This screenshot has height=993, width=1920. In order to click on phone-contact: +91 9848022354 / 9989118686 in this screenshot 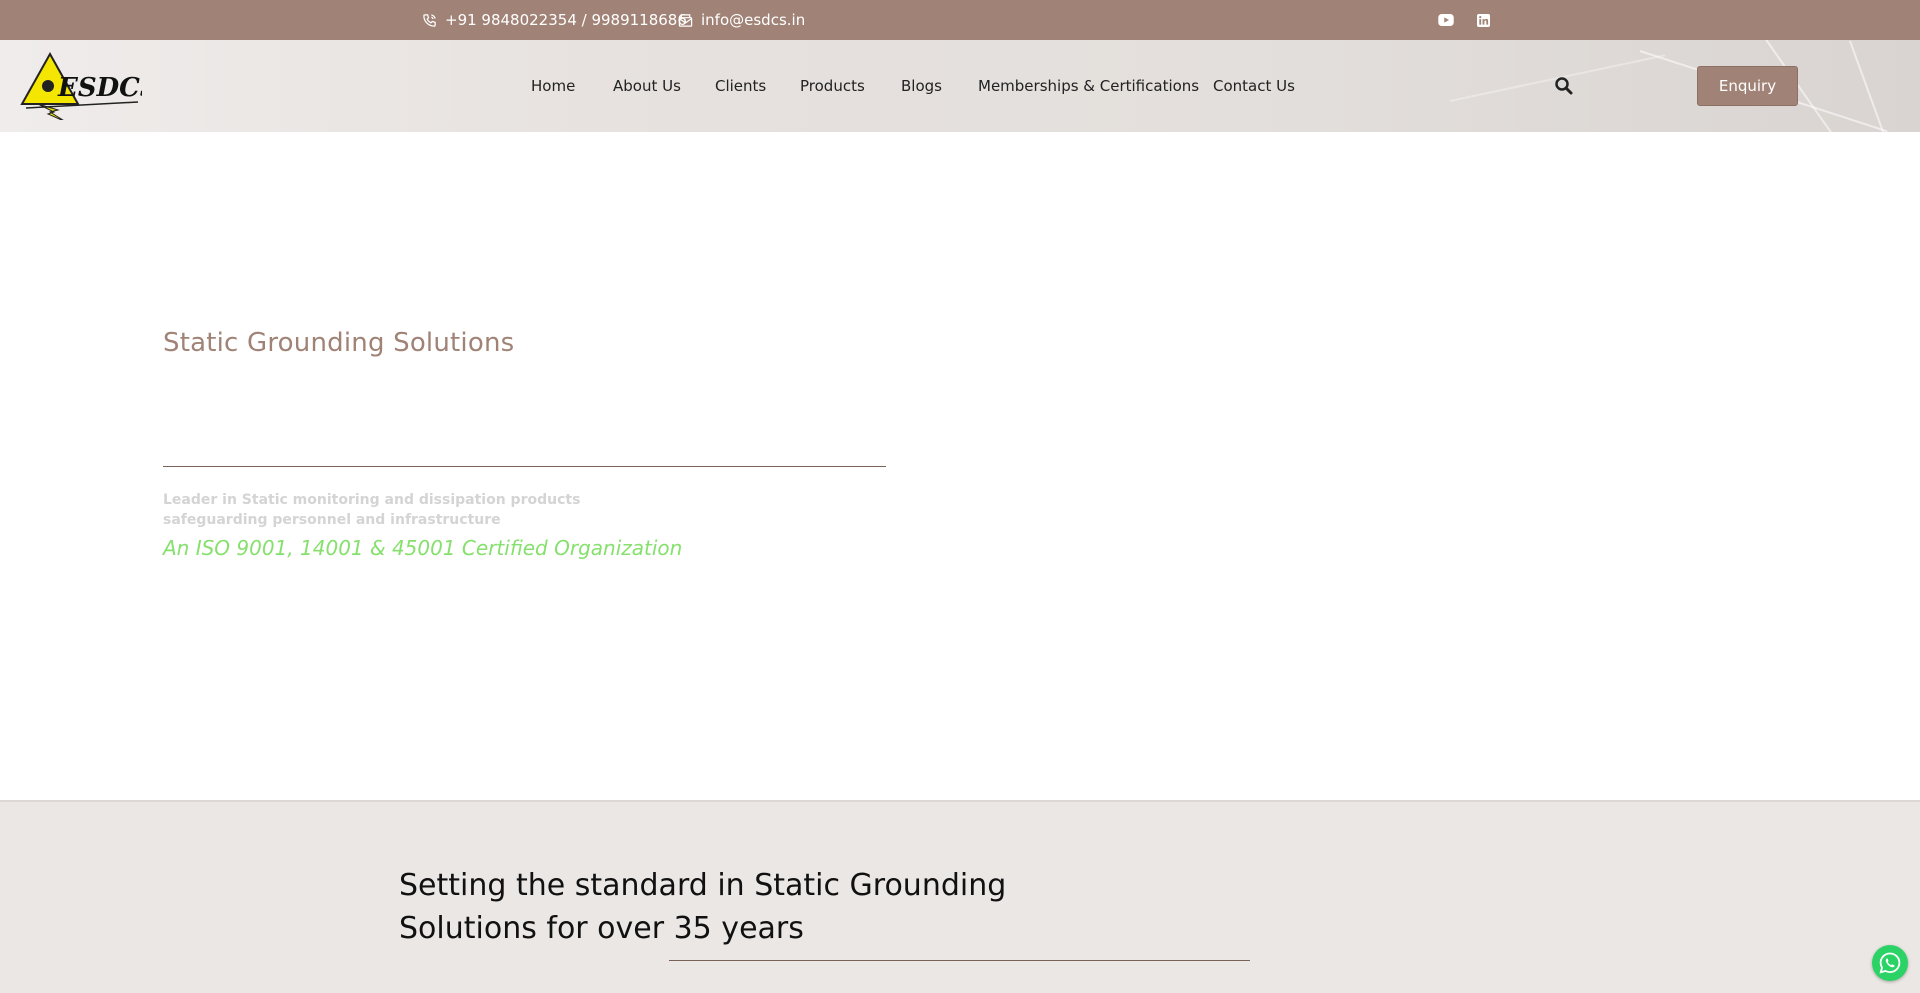, I will do `click(554, 20)`.